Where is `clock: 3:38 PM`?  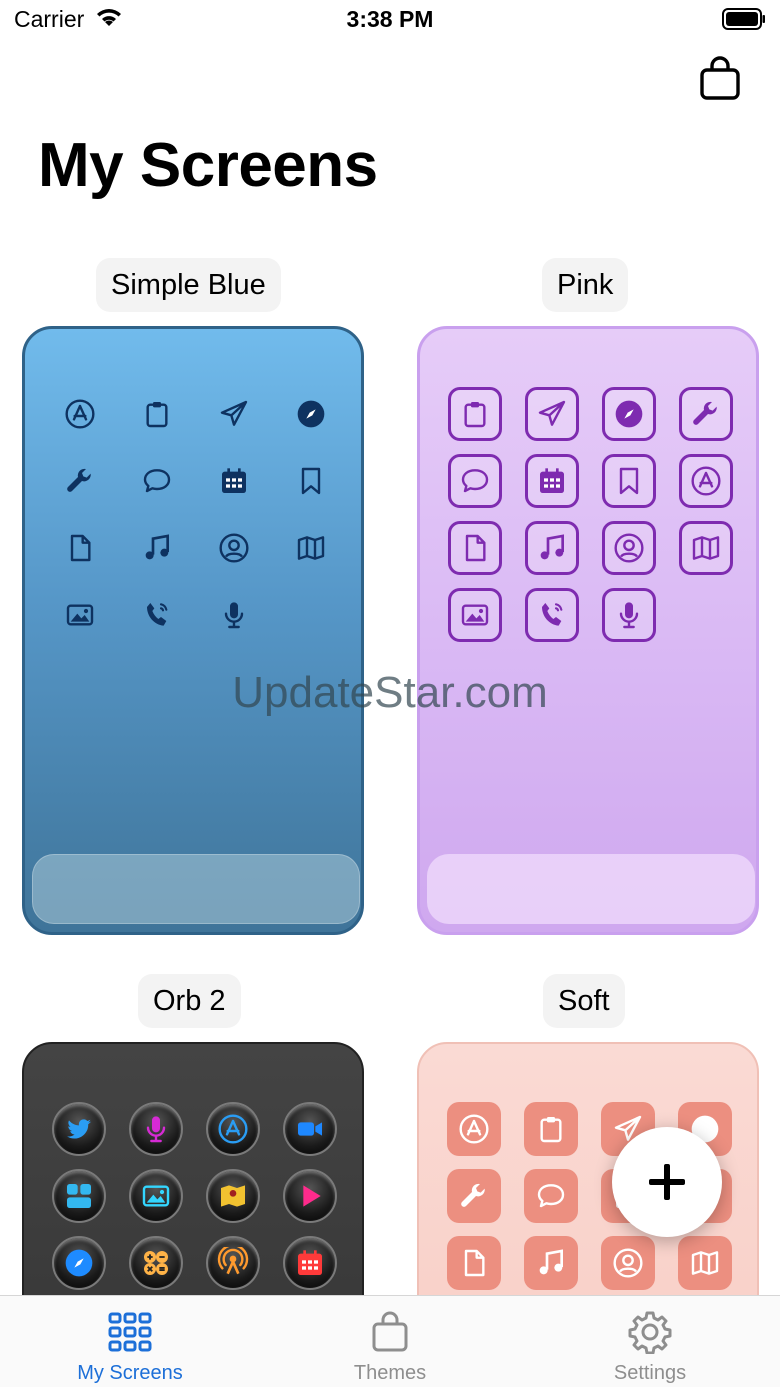 clock: 3:38 PM is located at coordinates (390, 19).